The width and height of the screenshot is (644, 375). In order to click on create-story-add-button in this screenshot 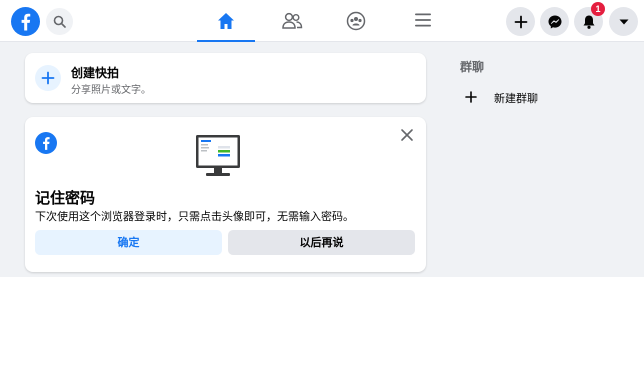, I will do `click(48, 78)`.